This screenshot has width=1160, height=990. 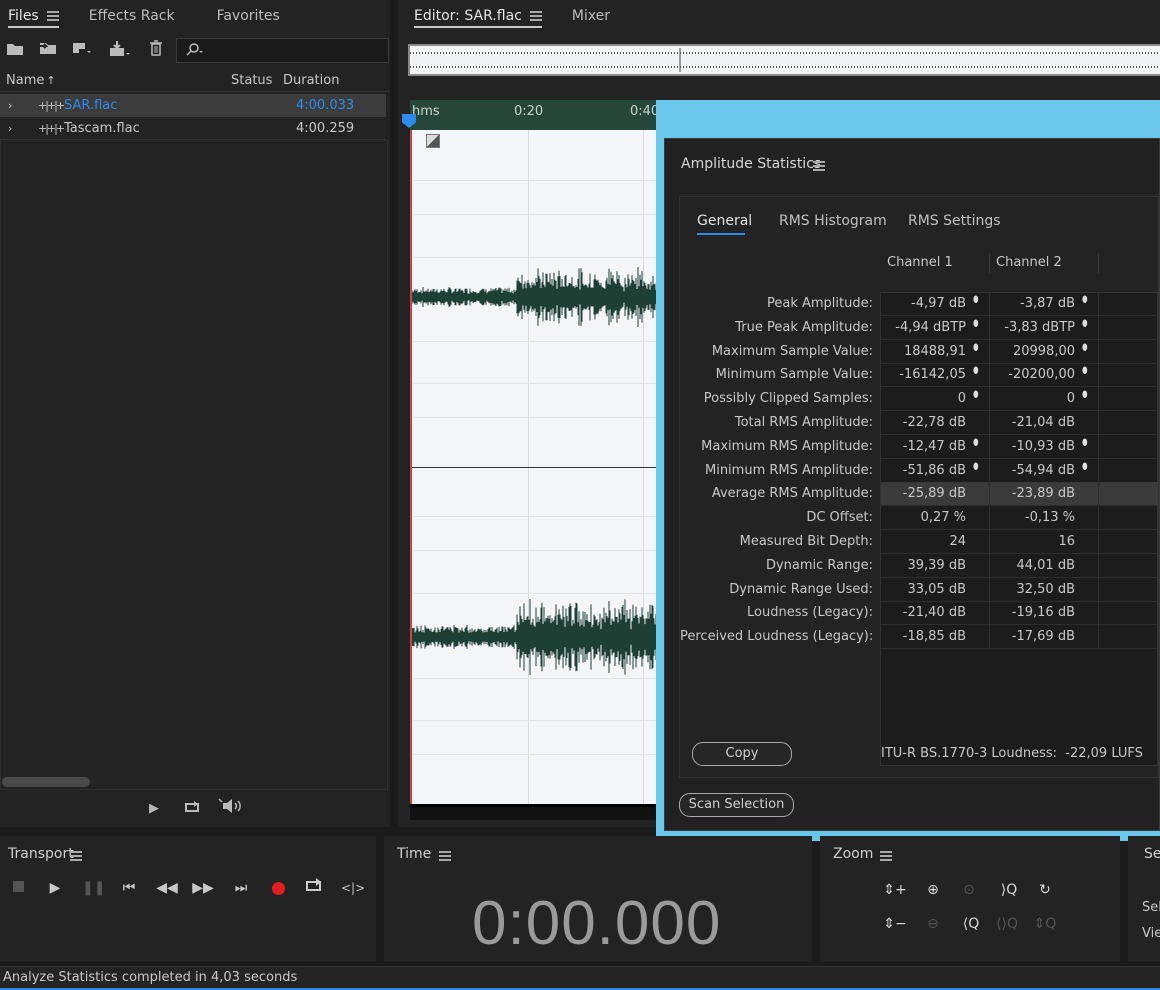 What do you see at coordinates (1151, 933) in the screenshot?
I see `view-row-label: Vie` at bounding box center [1151, 933].